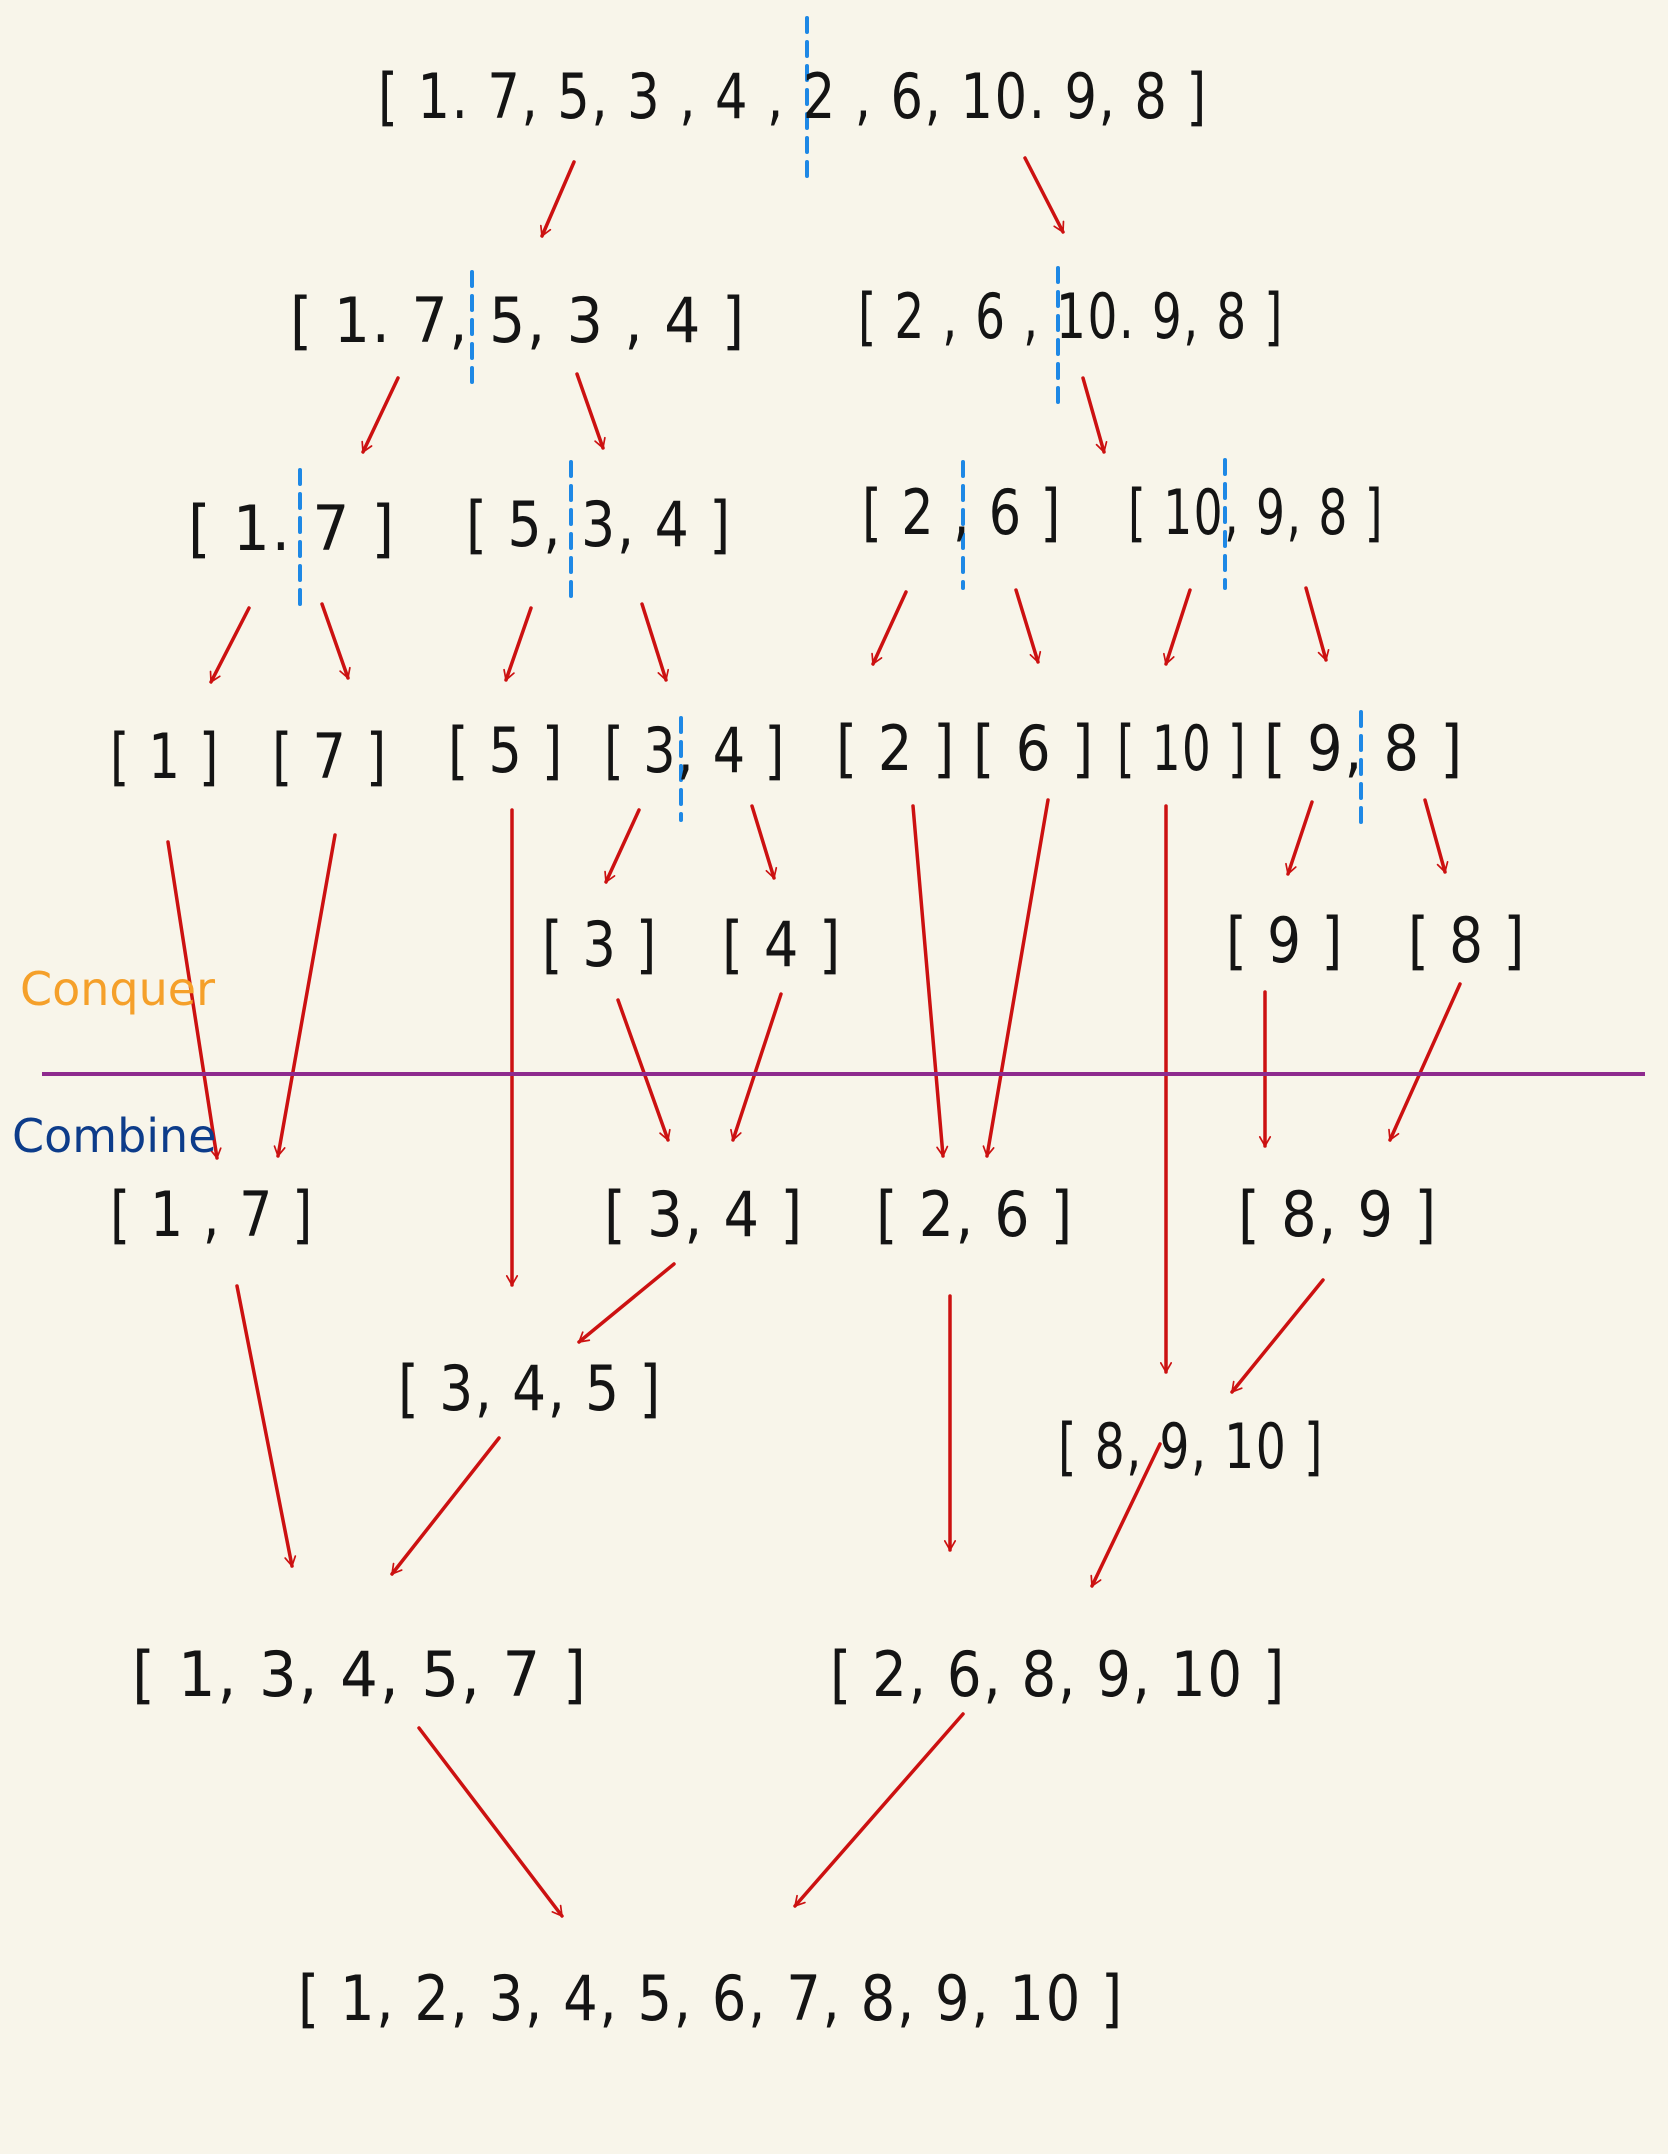 This screenshot has height=2154, width=1668. Describe the element at coordinates (1285, 940) in the screenshot. I see `array-node: [ 9 ]` at that location.